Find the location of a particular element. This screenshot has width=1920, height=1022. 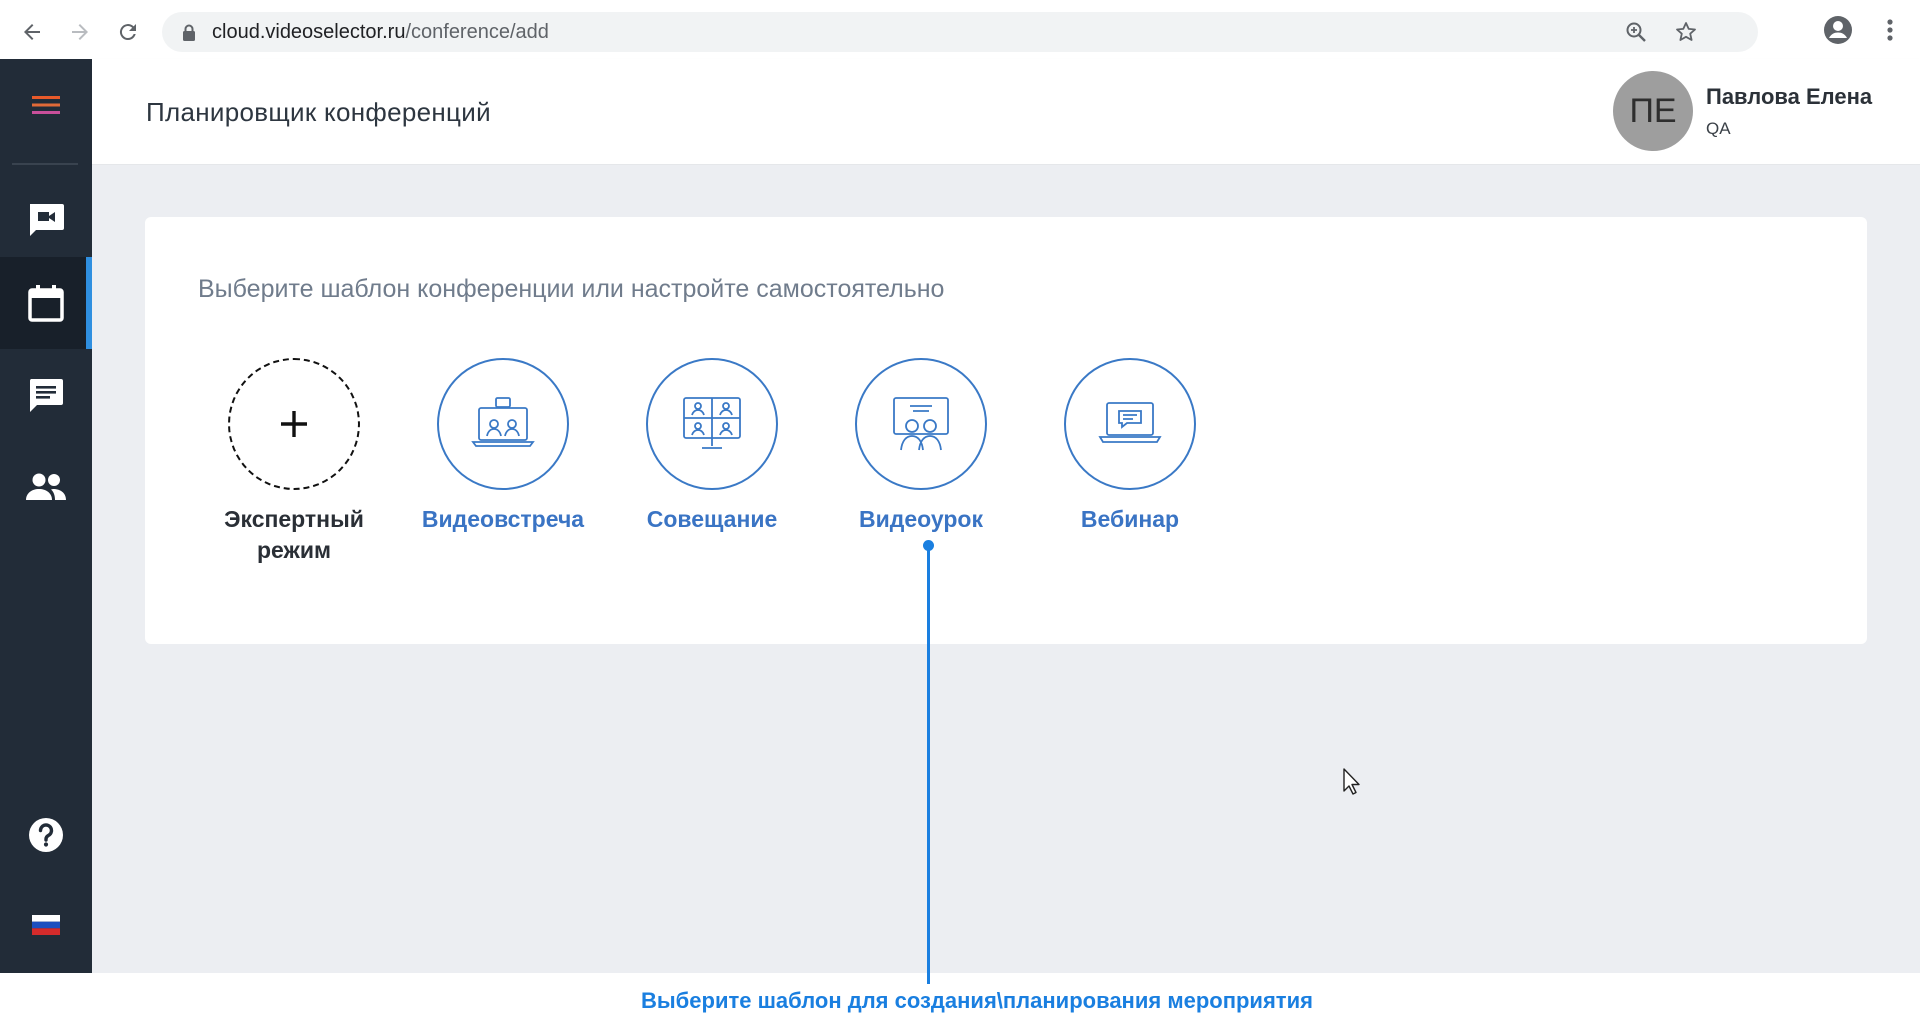

browser-toolbar: cloud.videoselector.ru/conference/add is located at coordinates (960, 29).